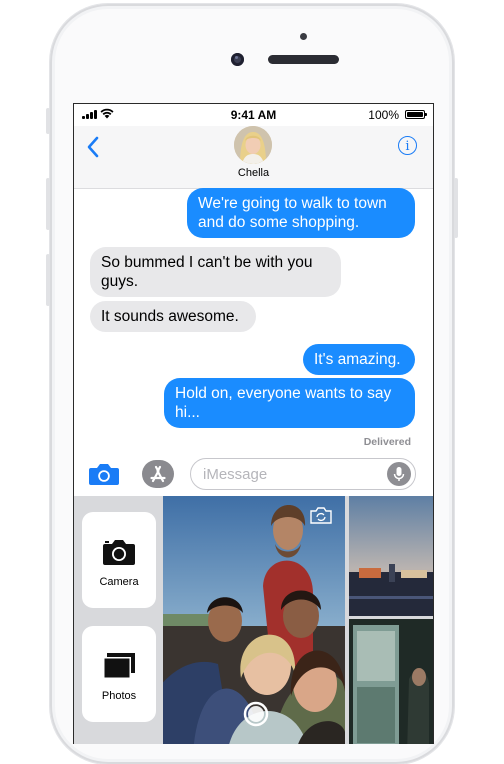  I want to click on imessage-input: iMessage, so click(303, 474).